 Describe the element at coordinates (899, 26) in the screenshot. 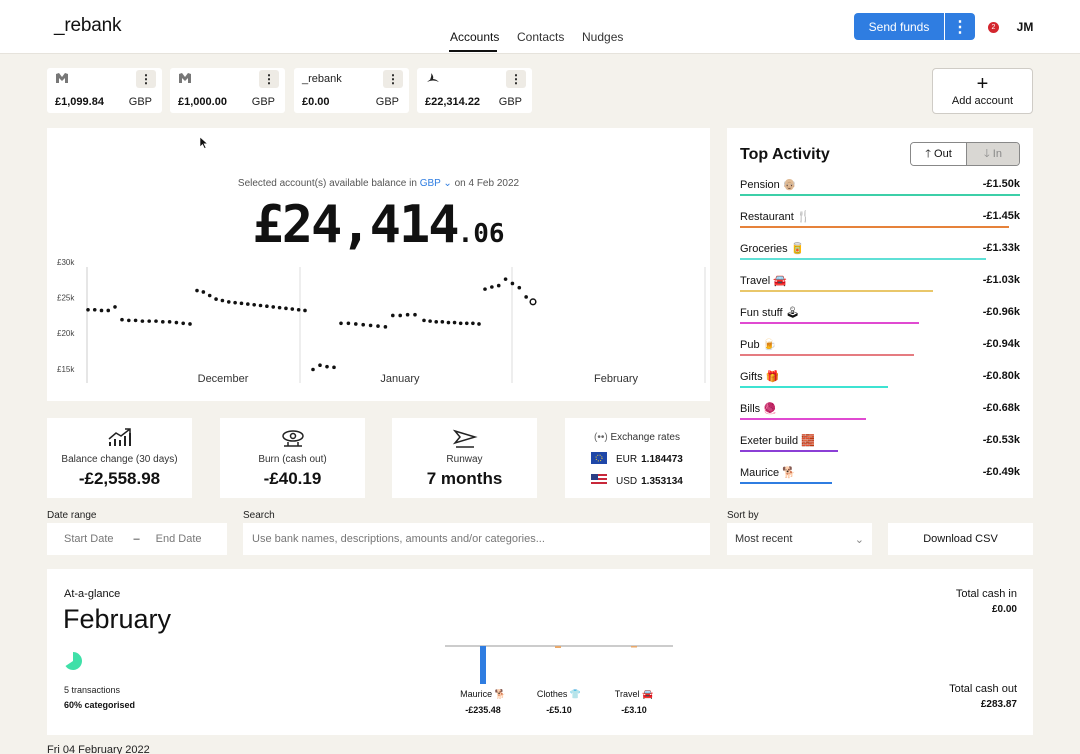

I see `send-funds-button: Send funds` at that location.